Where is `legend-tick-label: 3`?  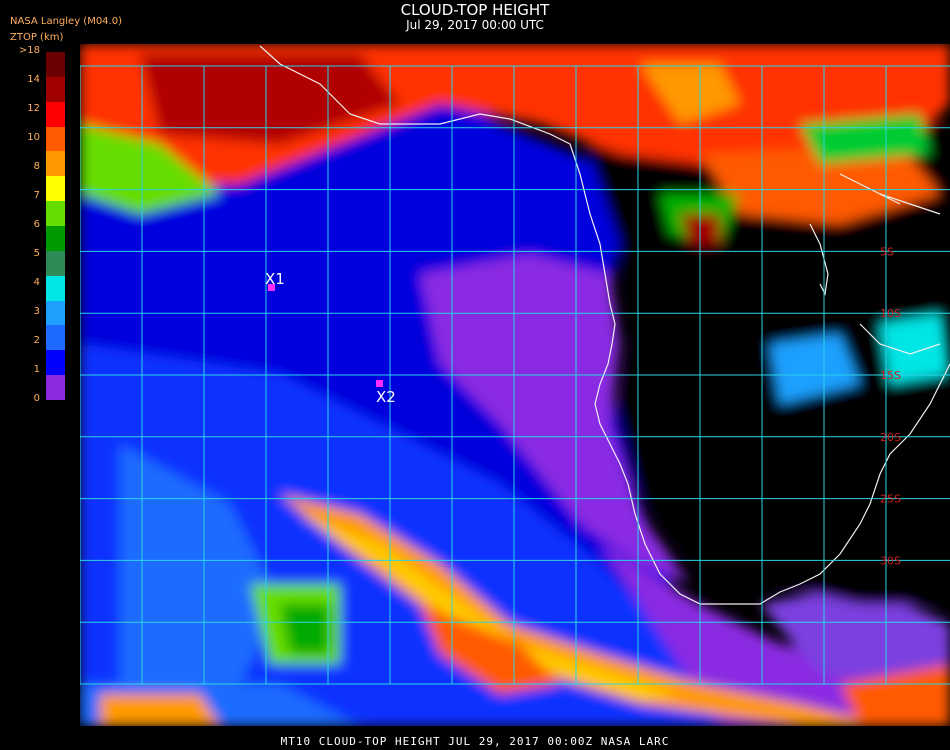
legend-tick-label: 3 is located at coordinates (36, 311).